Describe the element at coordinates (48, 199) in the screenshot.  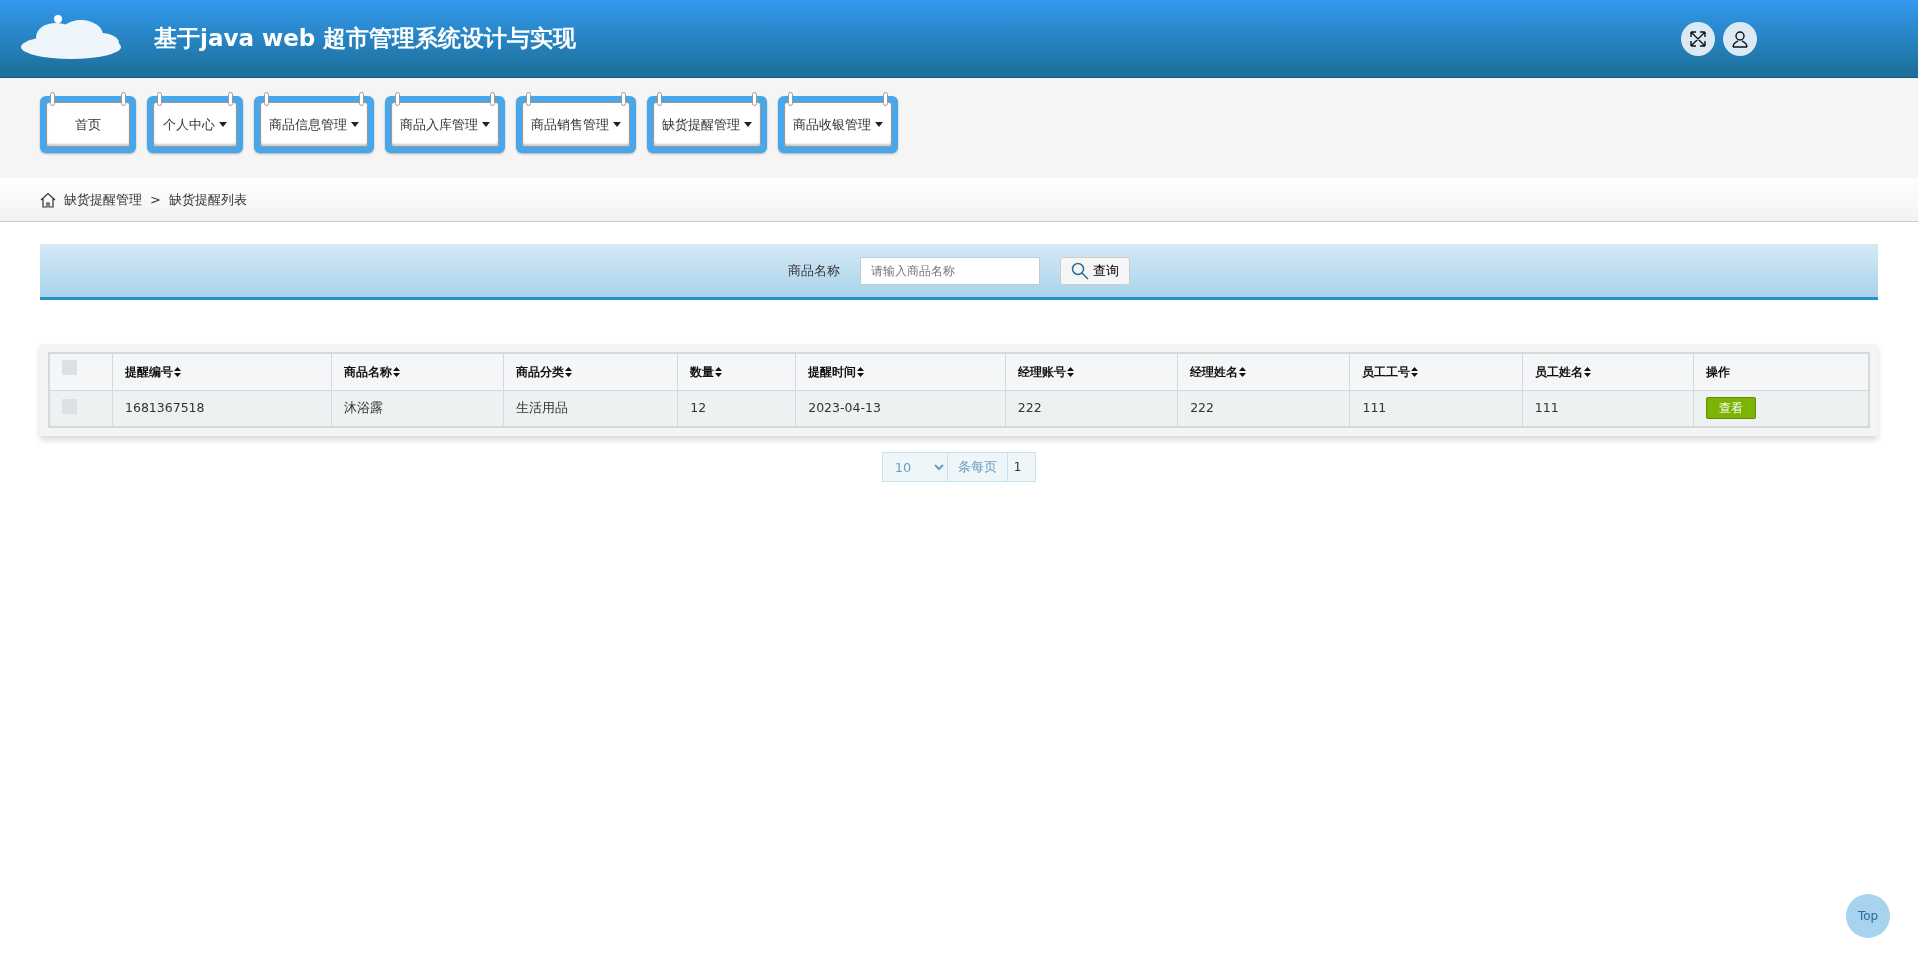
I see `home-icon` at that location.